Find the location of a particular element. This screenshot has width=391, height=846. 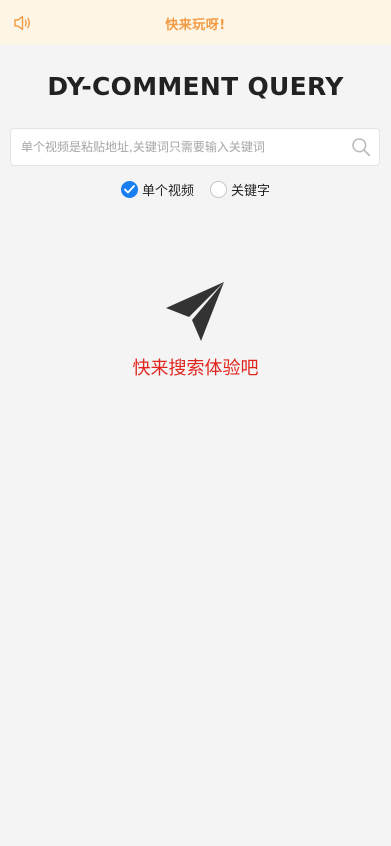

notice-bar: 快来玩呀! is located at coordinates (195, 22).